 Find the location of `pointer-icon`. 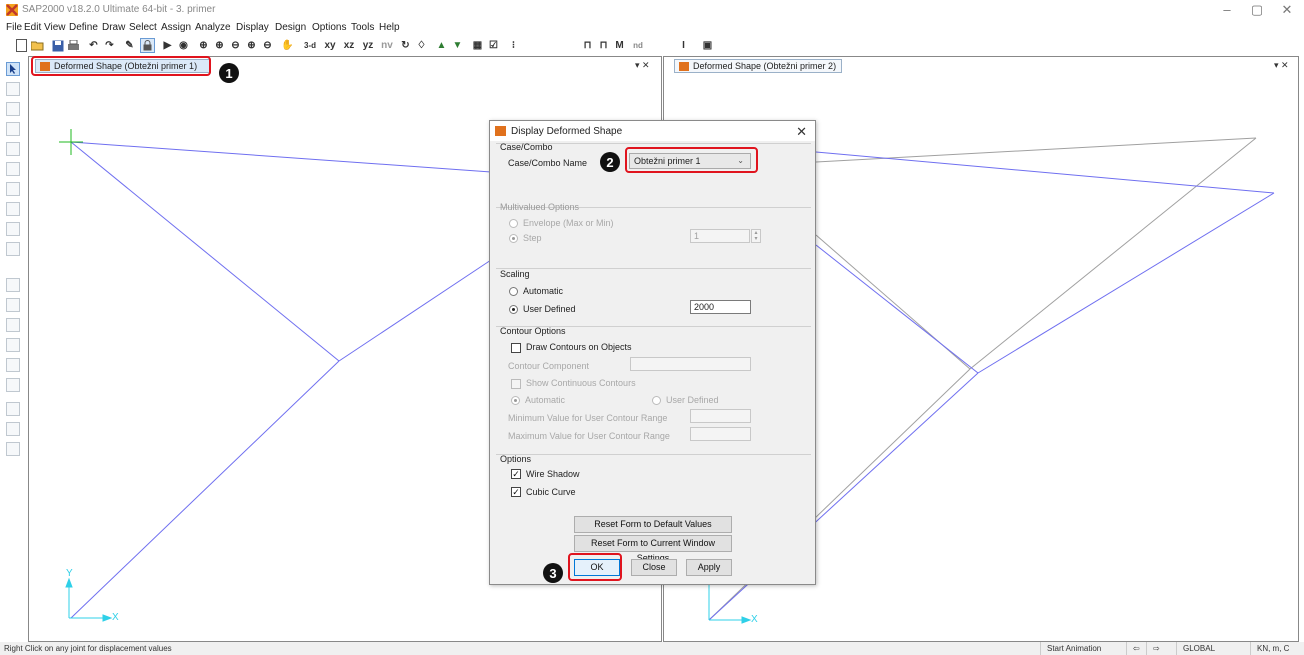

pointer-icon is located at coordinates (13, 69).